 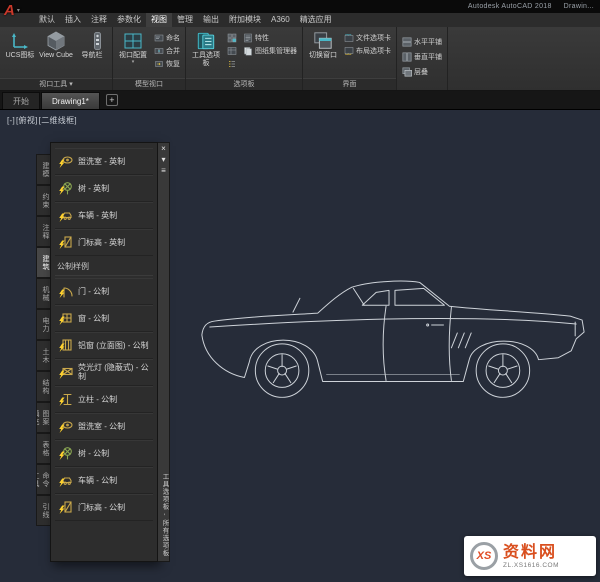 I want to click on ucs-icon, so click(x=20, y=41).